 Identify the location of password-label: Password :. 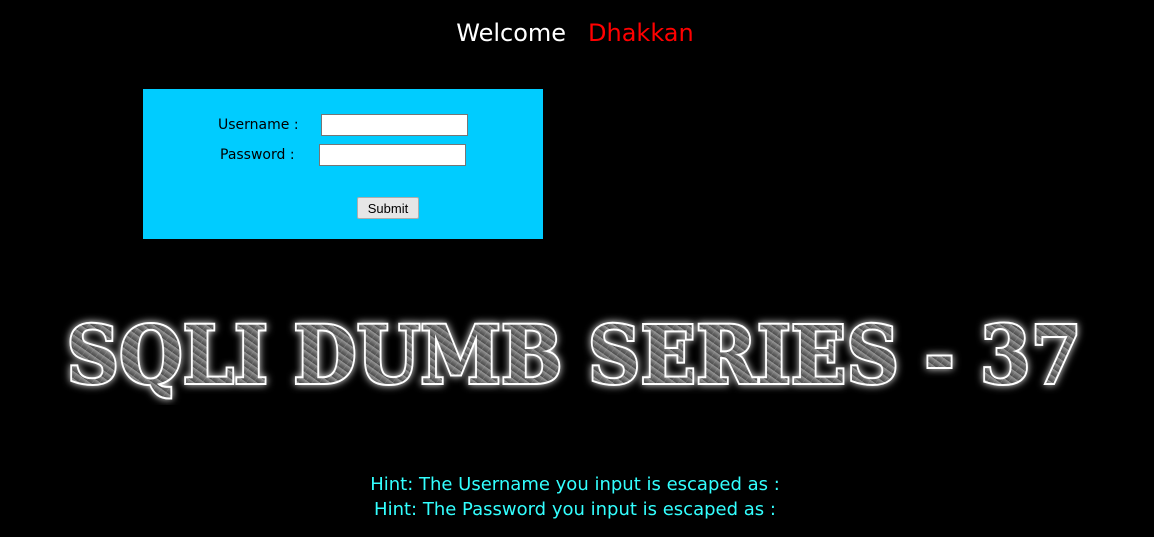
(257, 155).